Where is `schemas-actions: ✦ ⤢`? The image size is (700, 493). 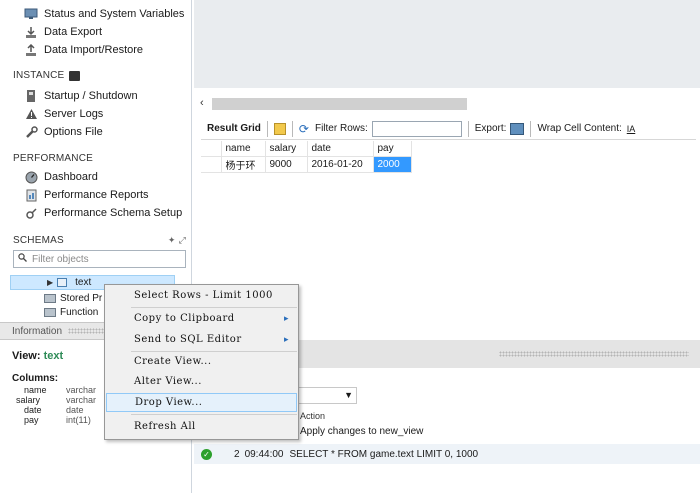
schemas-actions: ✦ ⤢ is located at coordinates (177, 240).